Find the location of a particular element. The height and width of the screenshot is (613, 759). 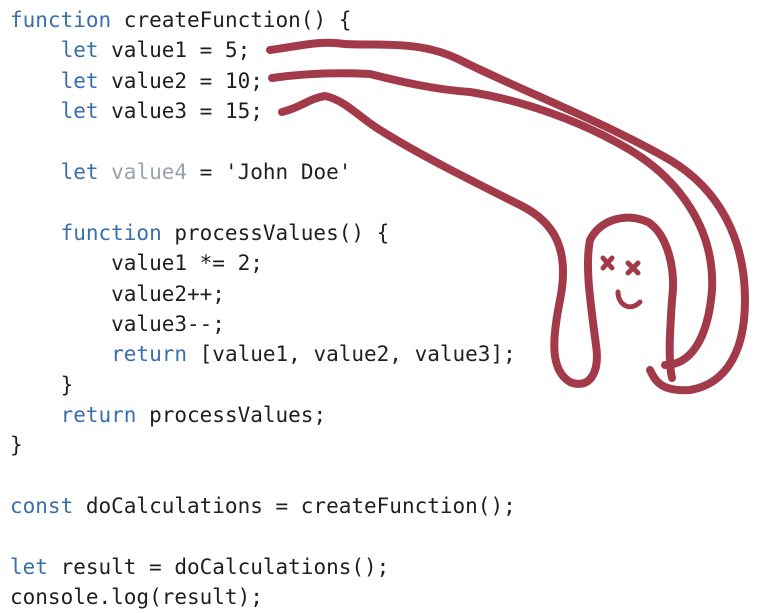

code-line-20: console.log(result); is located at coordinates (136, 597).